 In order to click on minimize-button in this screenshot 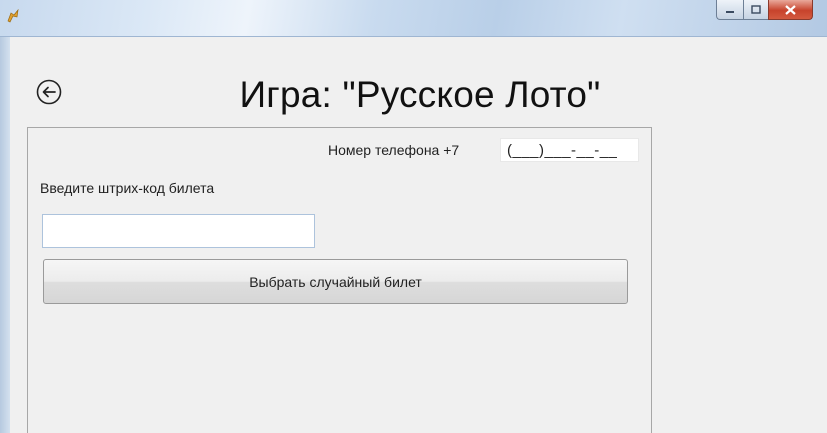, I will do `click(729, 10)`.